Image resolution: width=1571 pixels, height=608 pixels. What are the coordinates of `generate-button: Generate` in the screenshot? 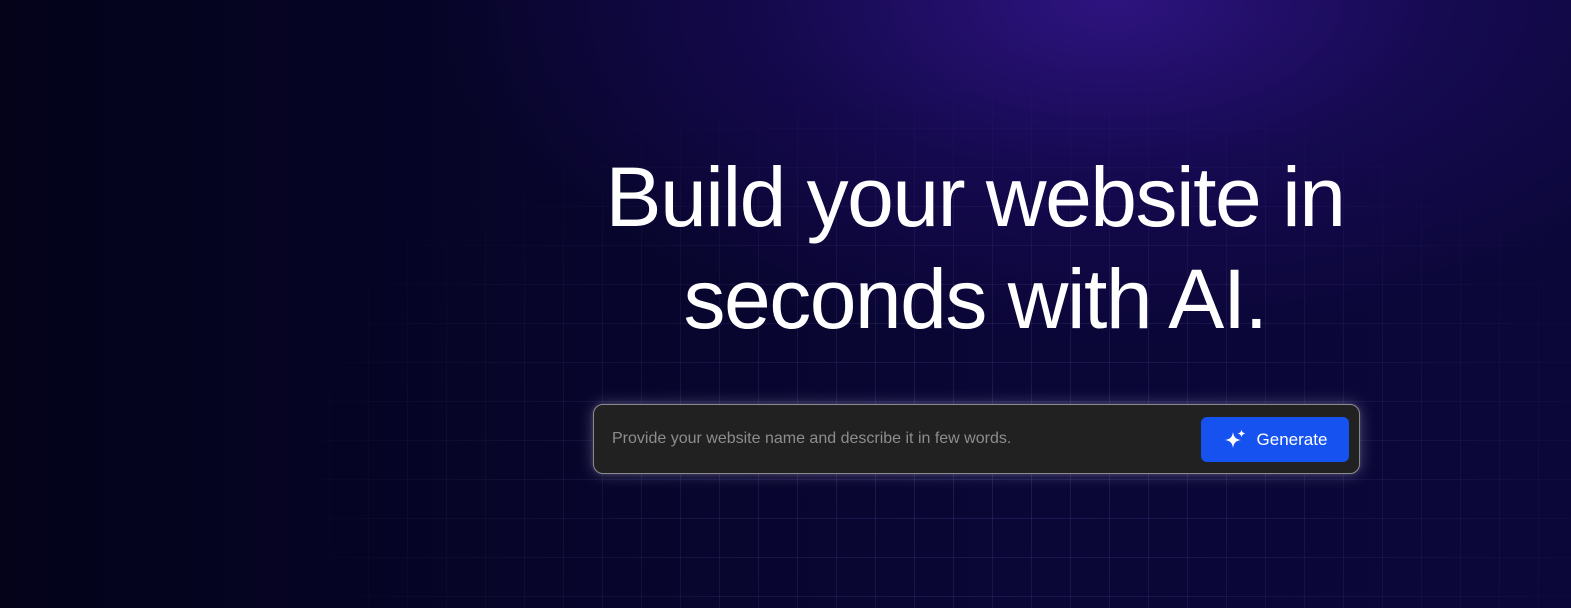 It's located at (1275, 439).